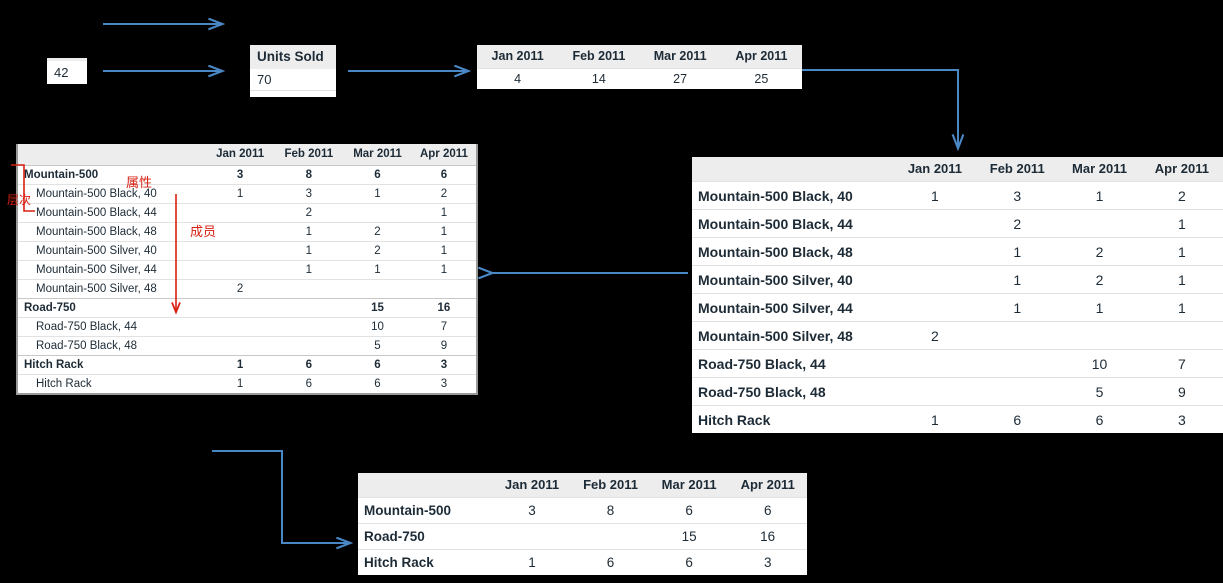 The height and width of the screenshot is (583, 1223). I want to click on table-row: Mountain-500 Black, 40 1 3 1 2, so click(247, 194).